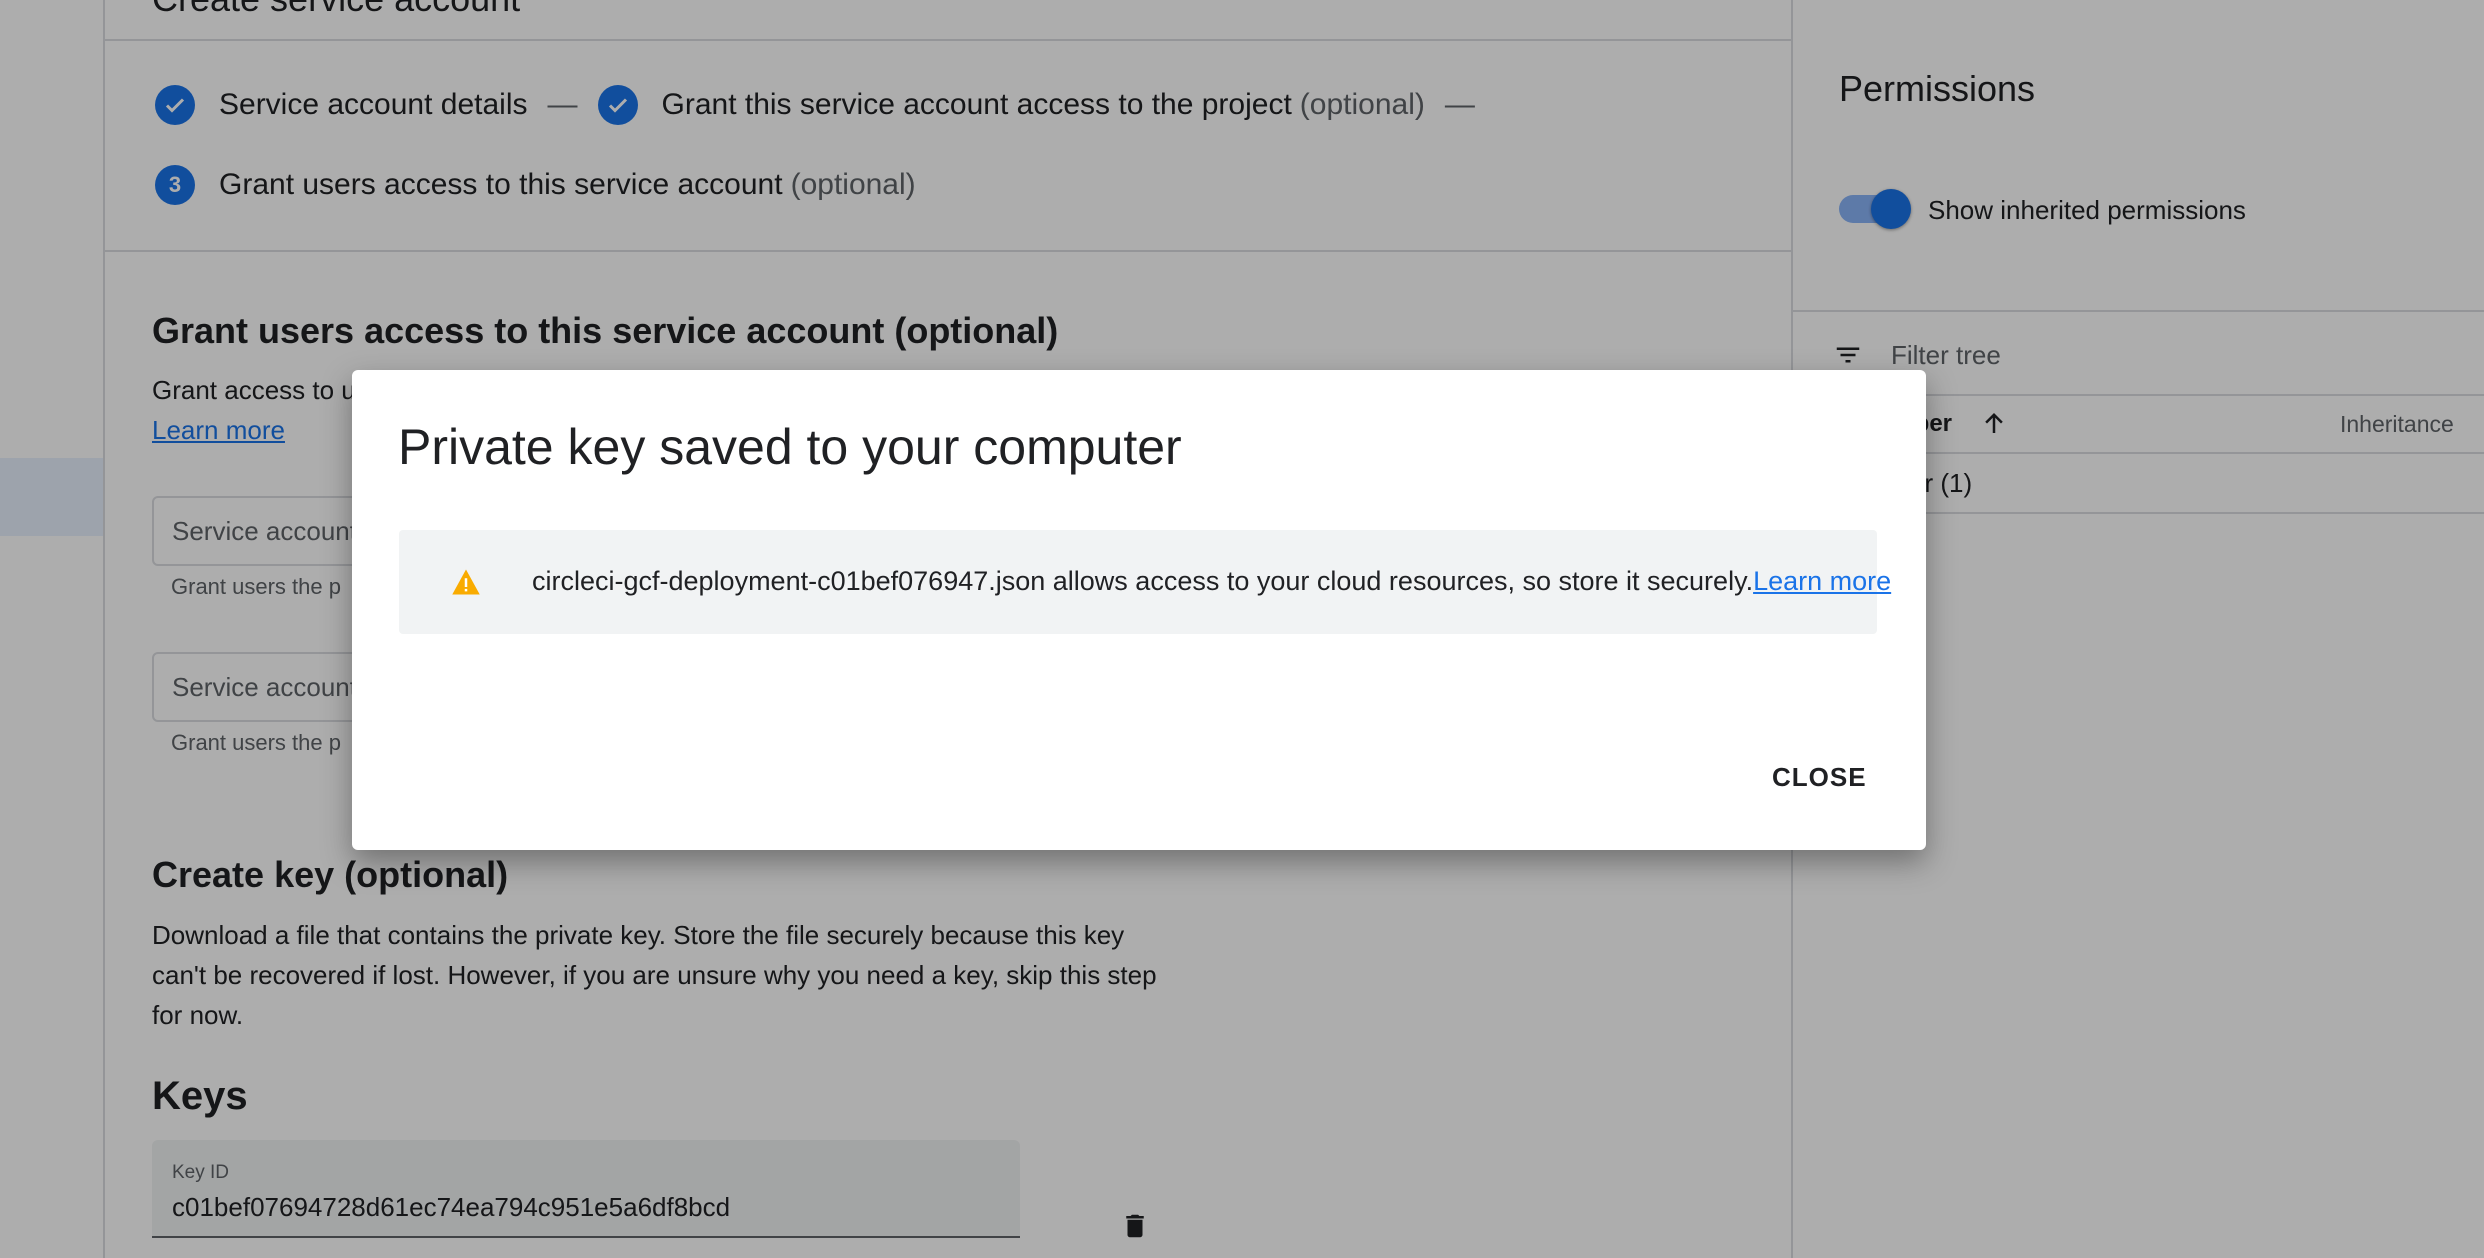  What do you see at coordinates (790, 447) in the screenshot?
I see `dialog-title: Private key saved to your computer` at bounding box center [790, 447].